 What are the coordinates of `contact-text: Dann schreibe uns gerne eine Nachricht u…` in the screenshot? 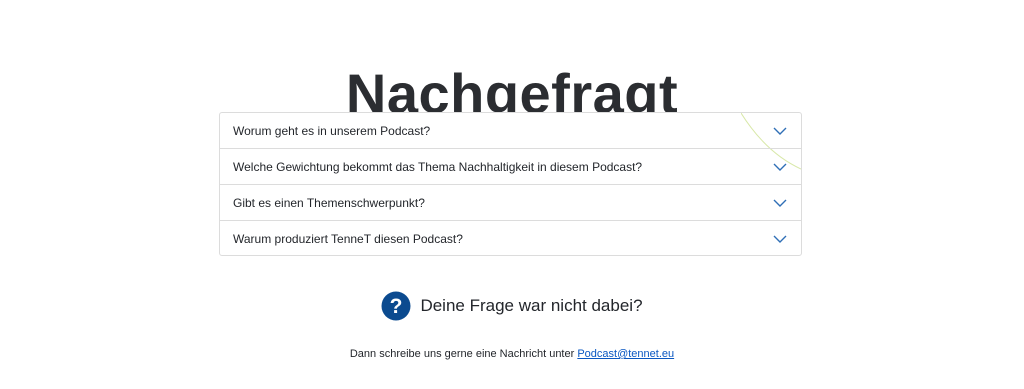 It's located at (463, 354).